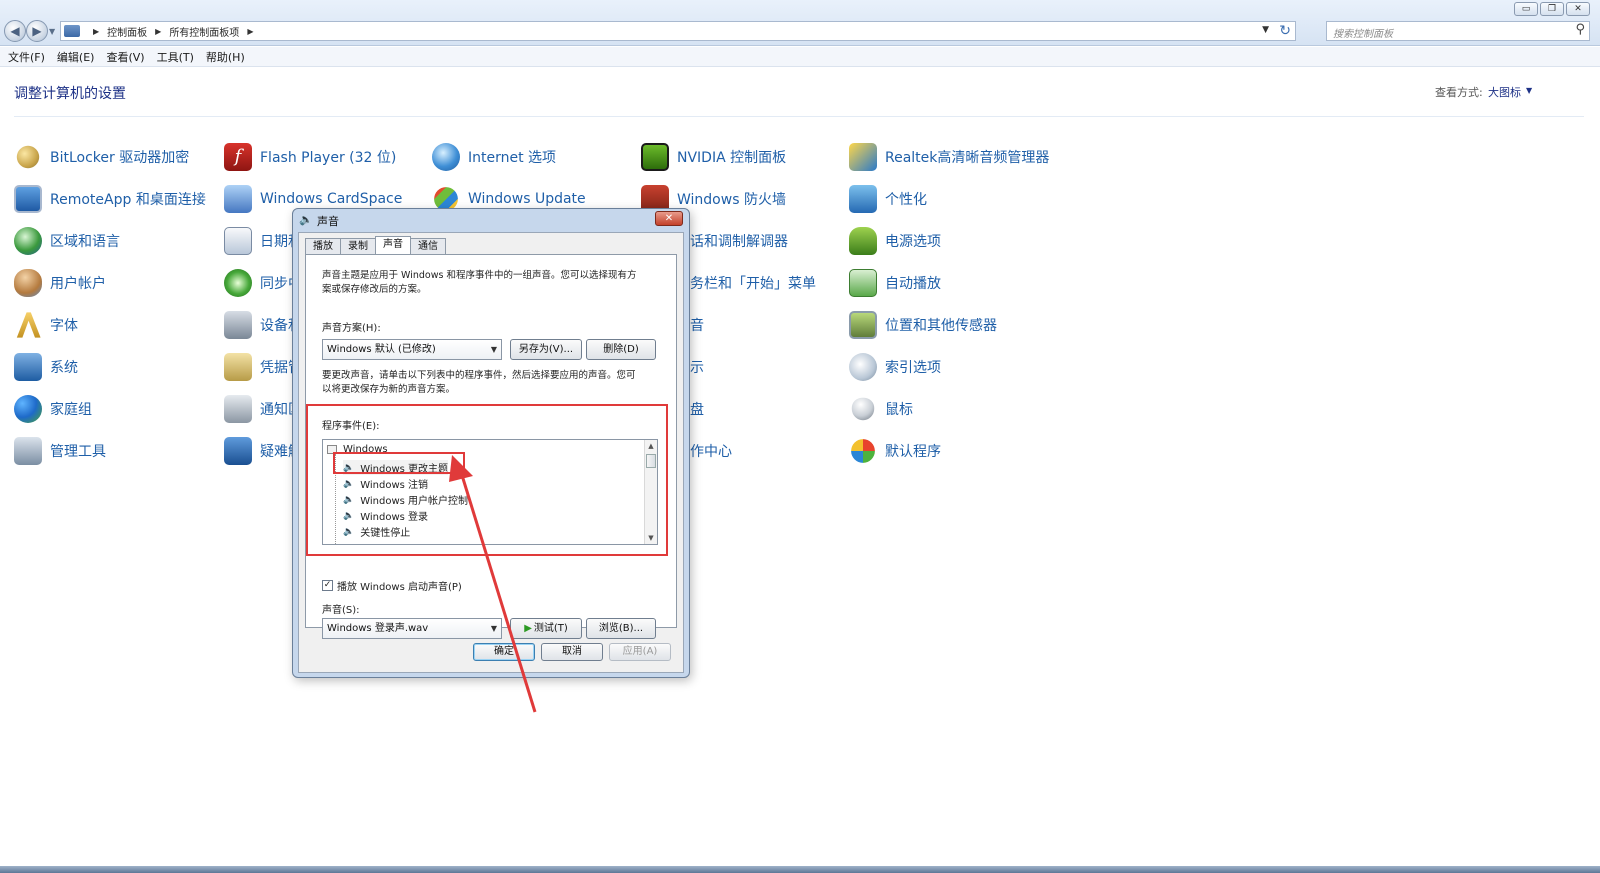  I want to click on annotation-arrow-head, so click(461, 468).